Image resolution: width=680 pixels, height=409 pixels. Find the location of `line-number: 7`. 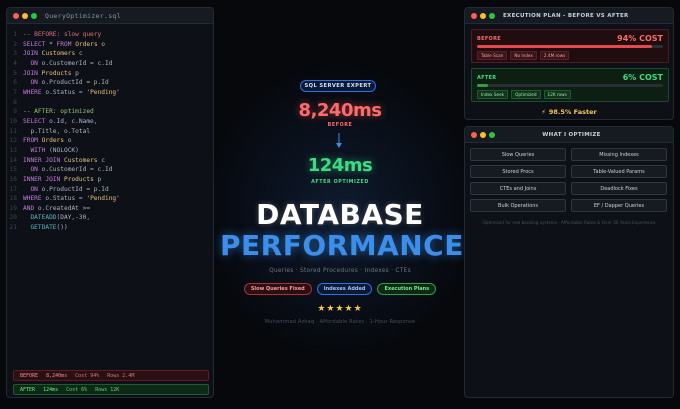

line-number: 7 is located at coordinates (15, 92).